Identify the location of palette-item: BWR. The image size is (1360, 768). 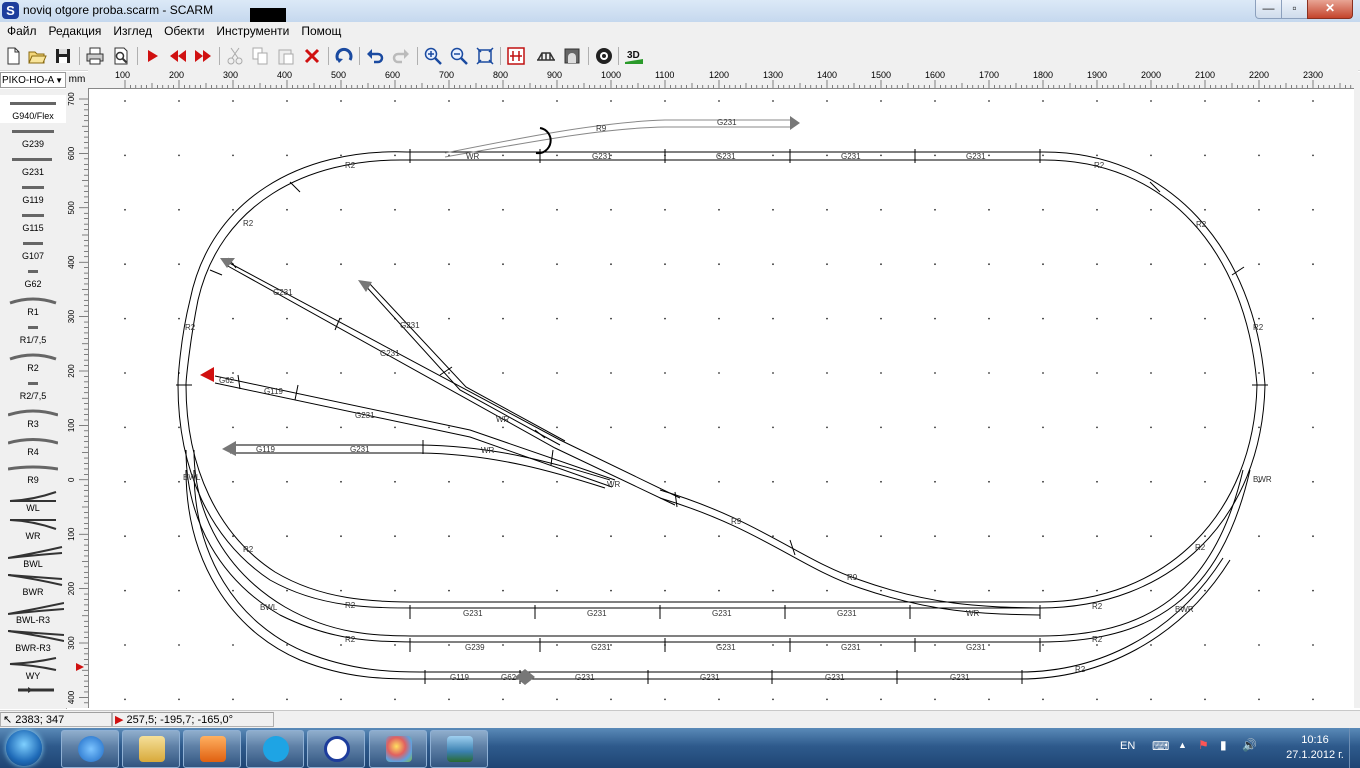
(33, 585).